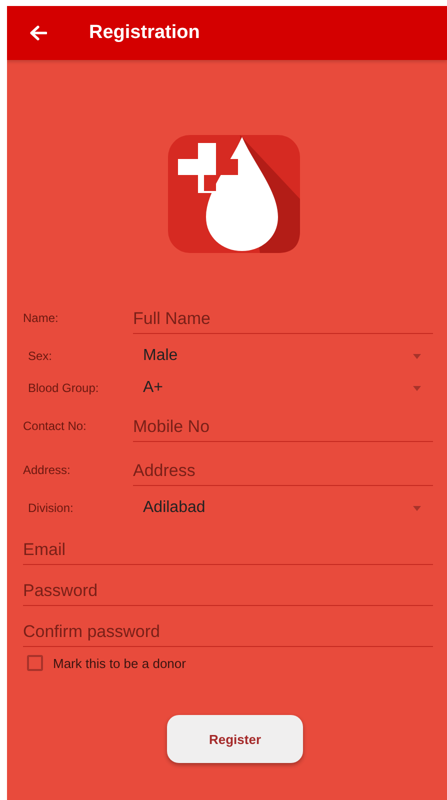 The image size is (447, 800). I want to click on input-field: Password, so click(228, 590).